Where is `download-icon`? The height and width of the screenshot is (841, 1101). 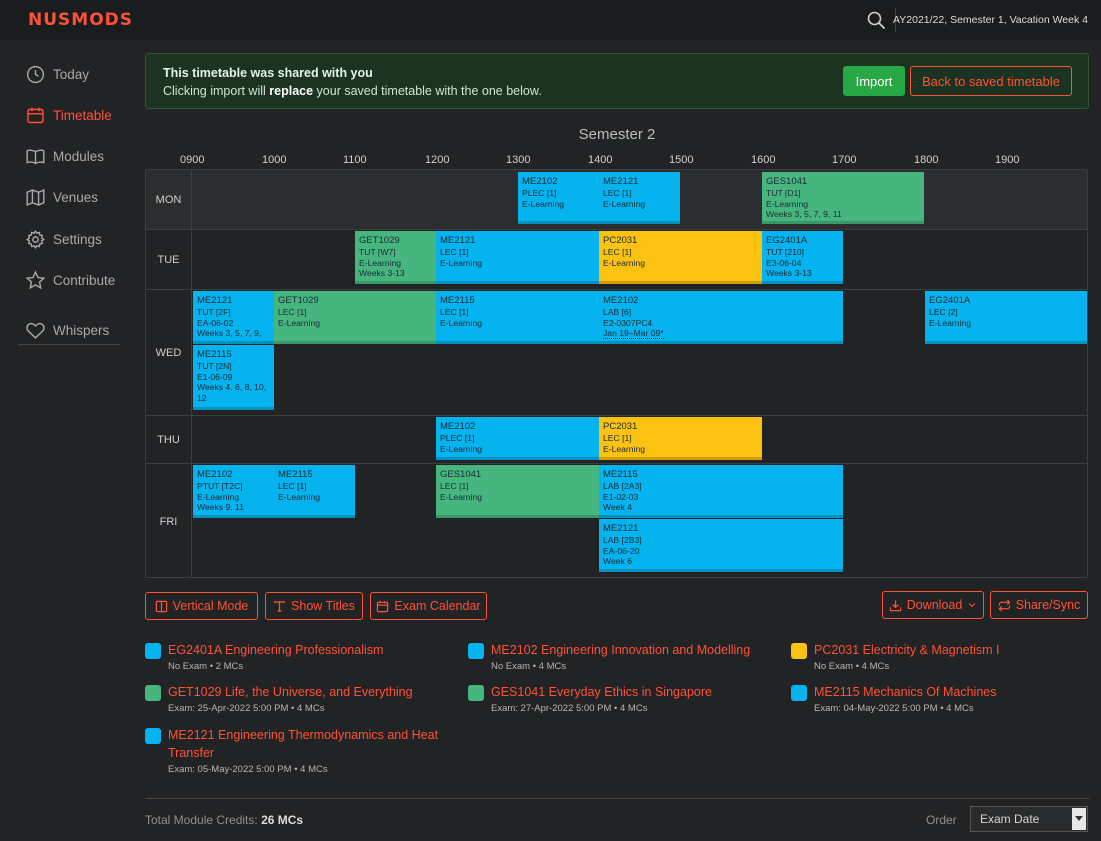
download-icon is located at coordinates (895, 605).